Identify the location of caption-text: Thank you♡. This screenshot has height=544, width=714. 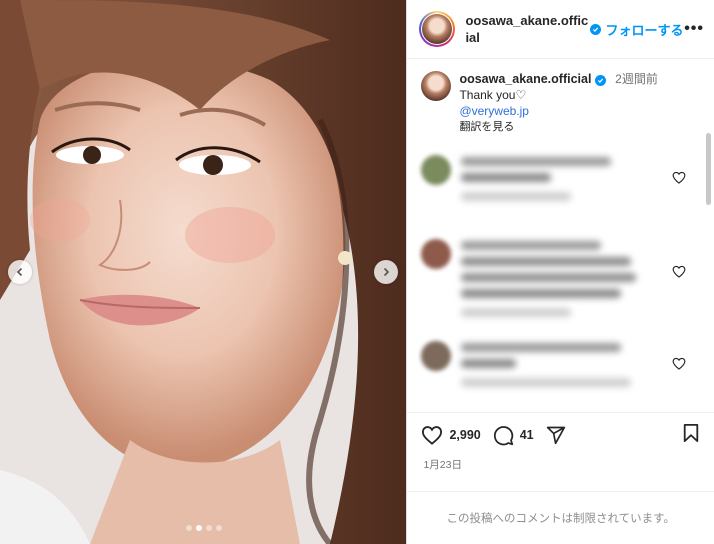
(493, 95).